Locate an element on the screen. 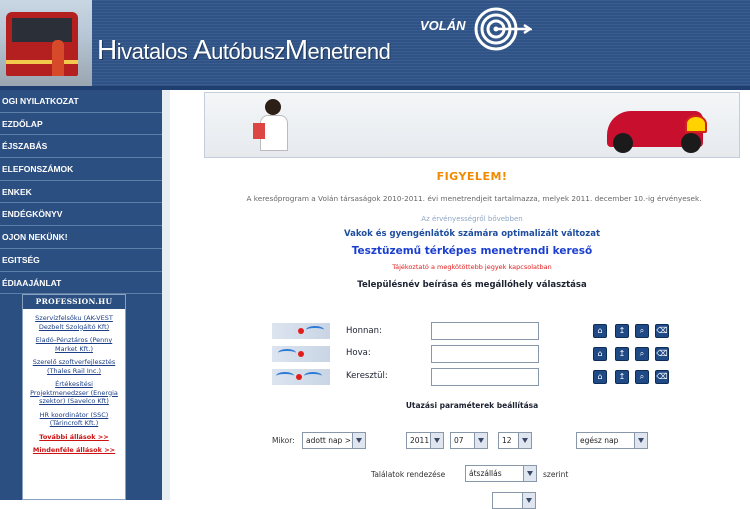 The image size is (750, 509). title-cap-2: A is located at coordinates (202, 49).